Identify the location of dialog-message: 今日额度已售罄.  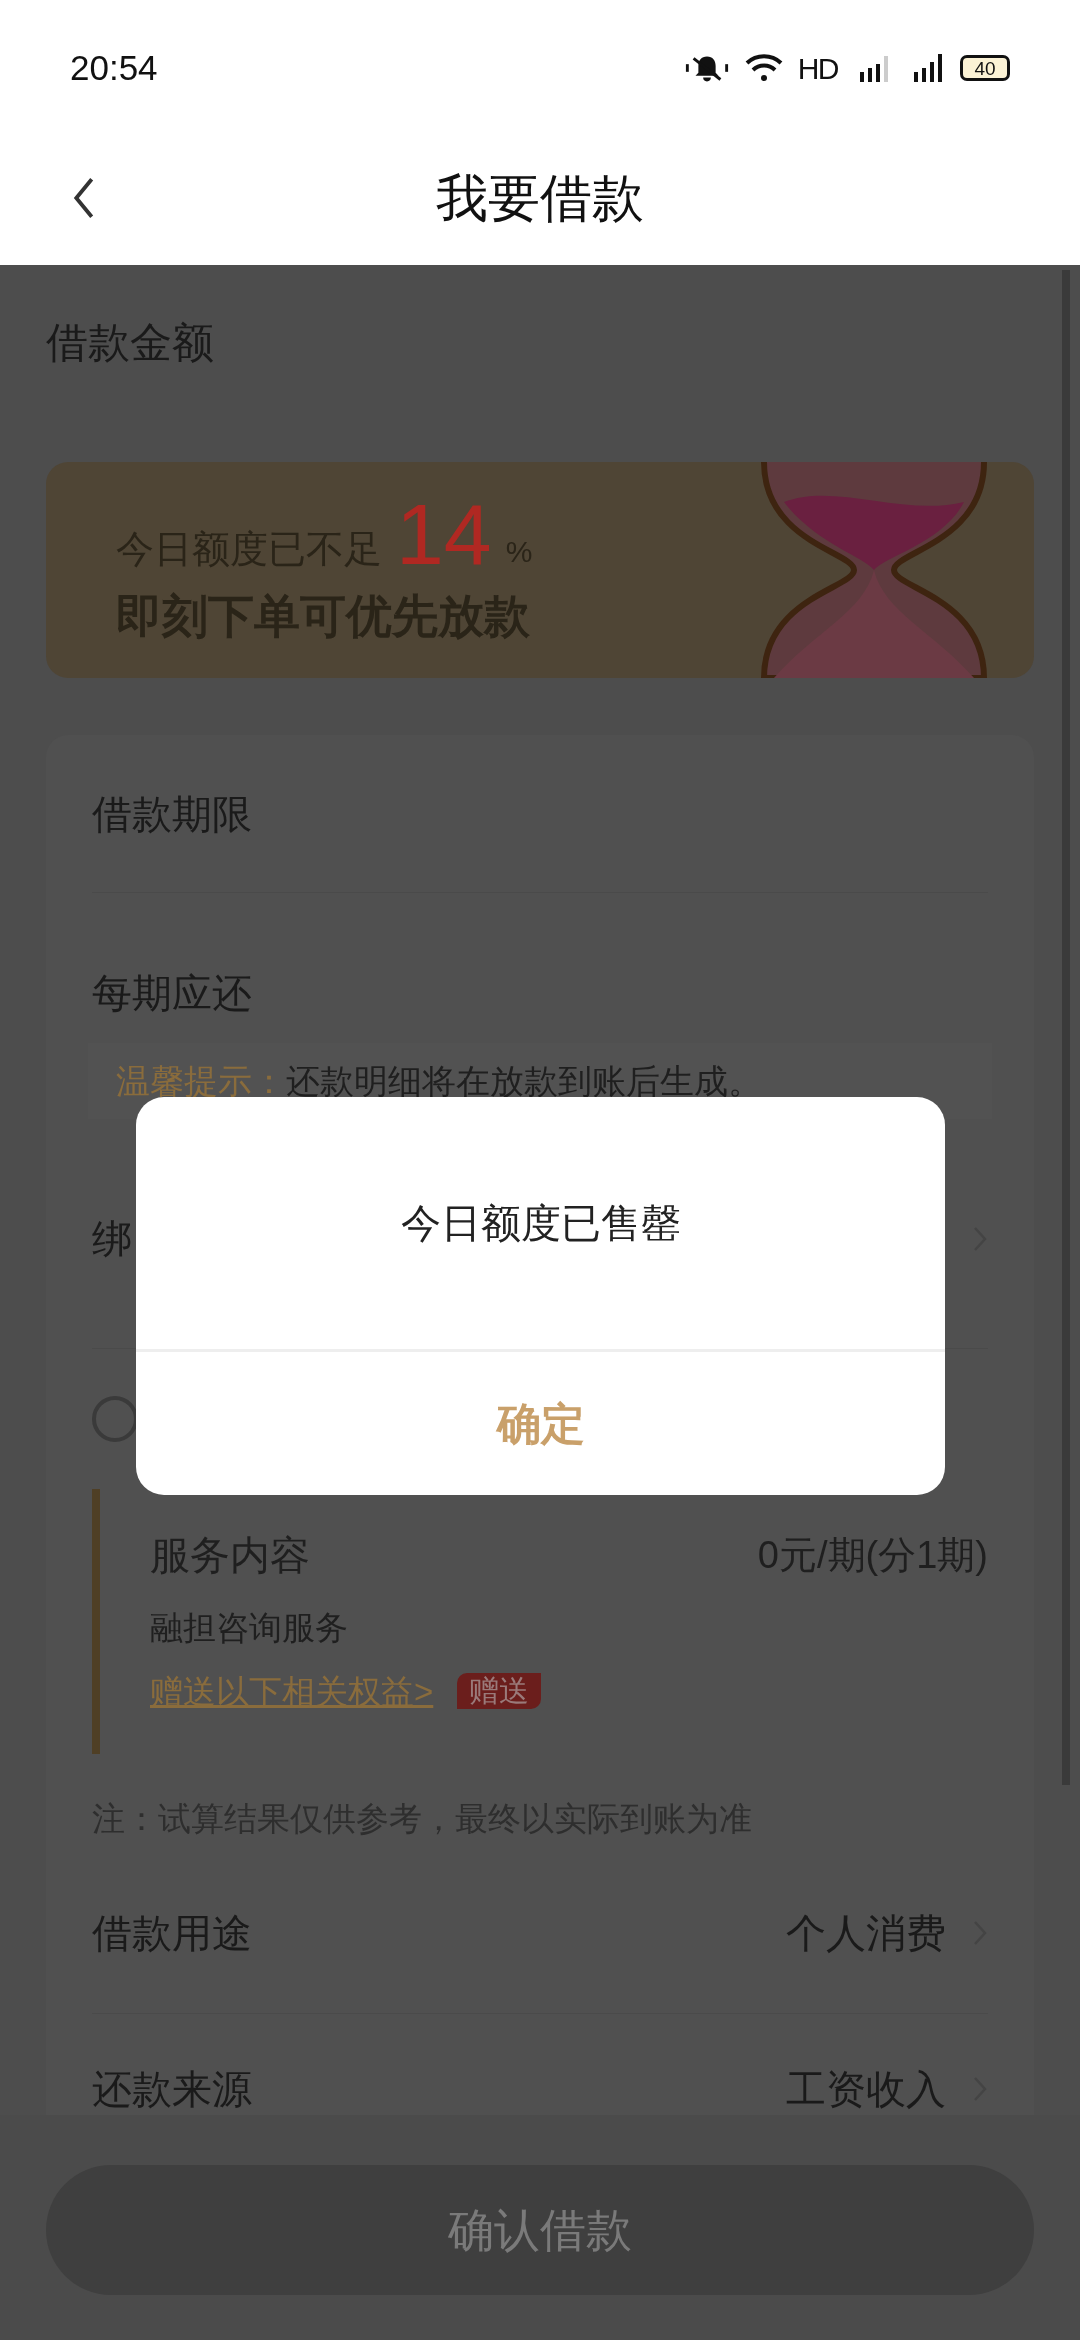
(540, 1223).